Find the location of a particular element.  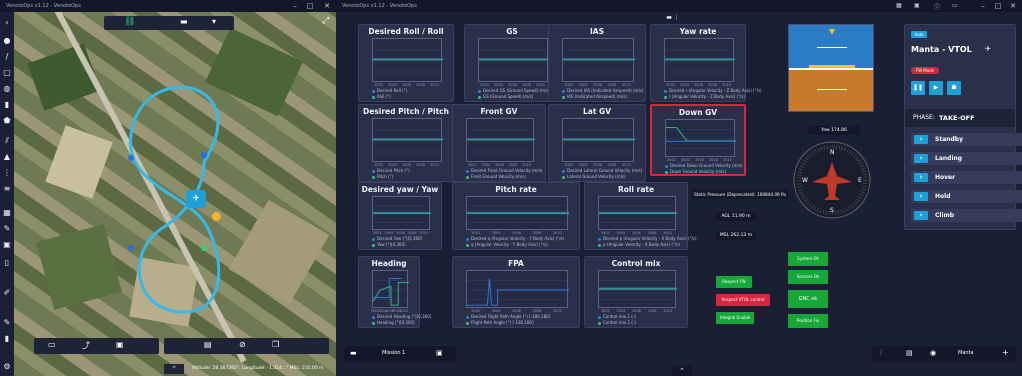

pause-button: ❚❚ is located at coordinates (918, 88).